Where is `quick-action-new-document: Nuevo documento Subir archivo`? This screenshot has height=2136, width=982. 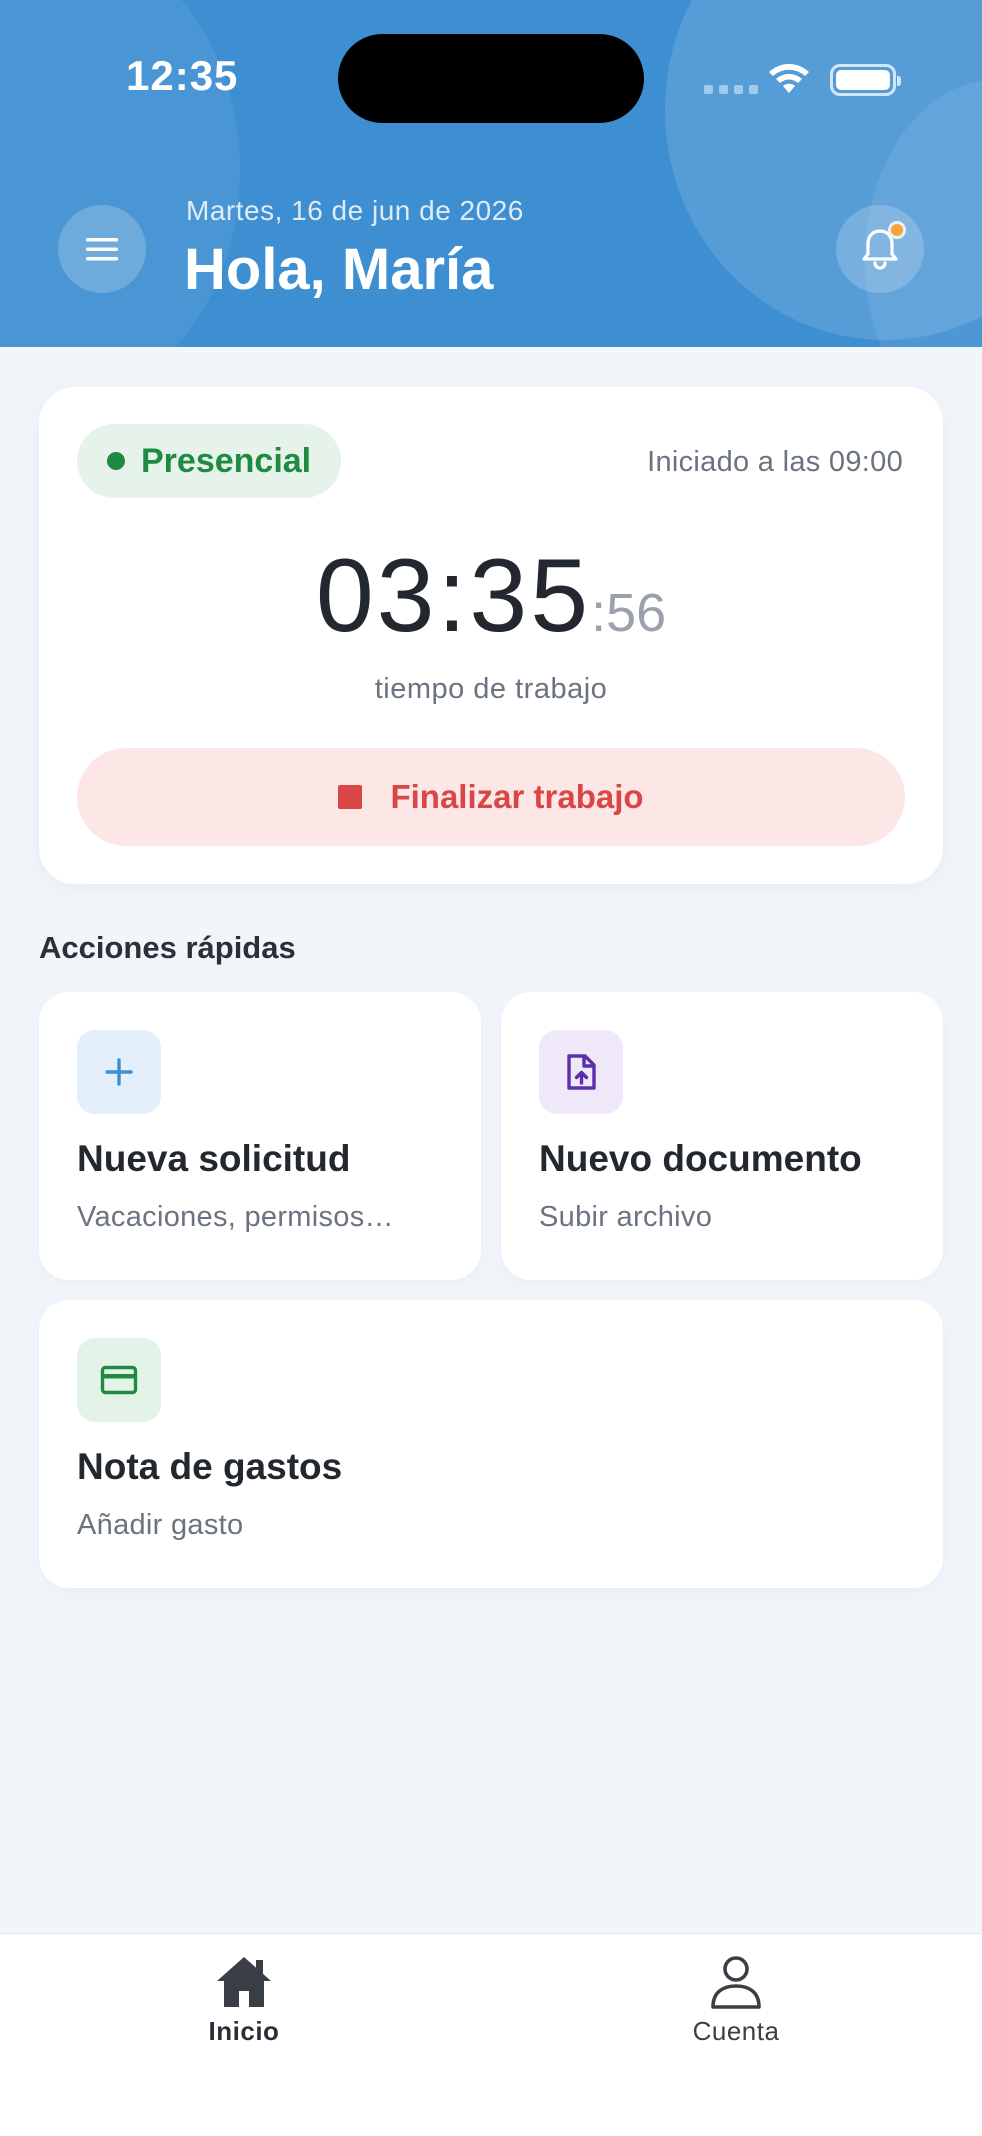 quick-action-new-document: Nuevo documento Subir archivo is located at coordinates (722, 1136).